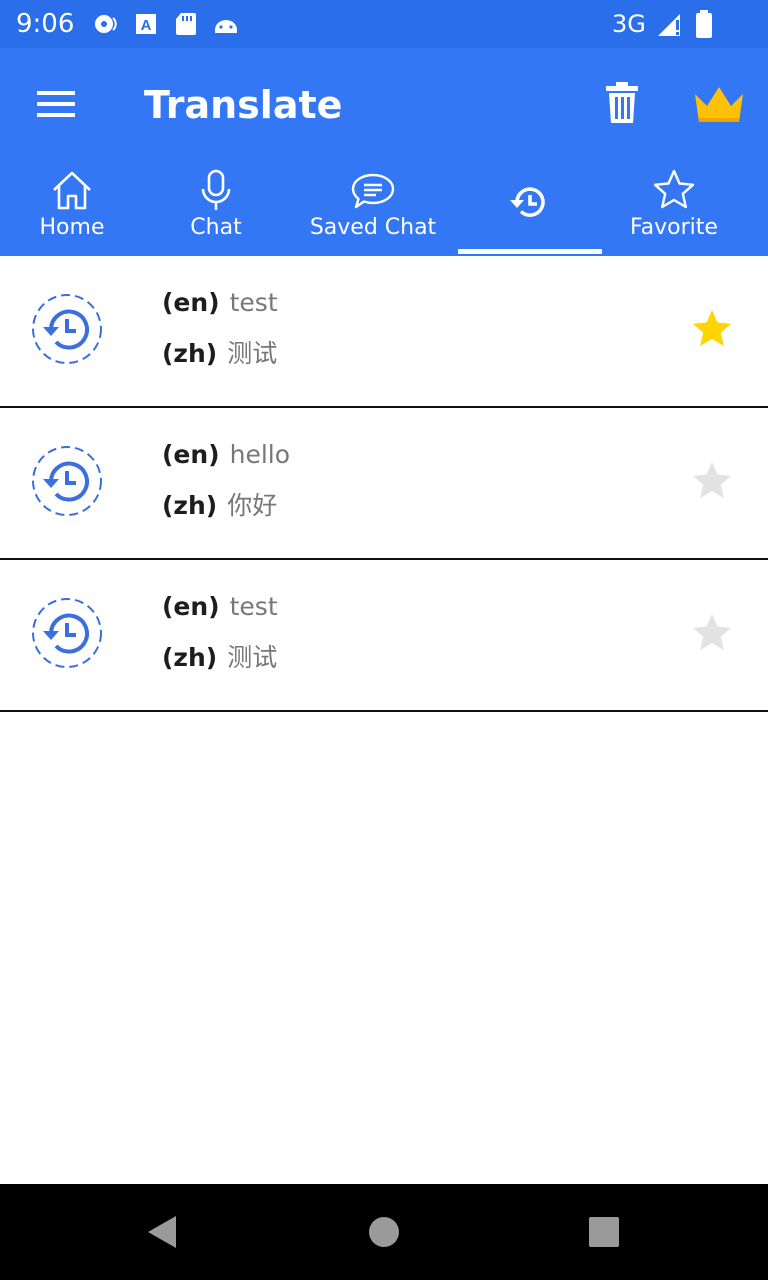 This screenshot has width=768, height=1280. What do you see at coordinates (719, 105) in the screenshot?
I see `crown-icon` at bounding box center [719, 105].